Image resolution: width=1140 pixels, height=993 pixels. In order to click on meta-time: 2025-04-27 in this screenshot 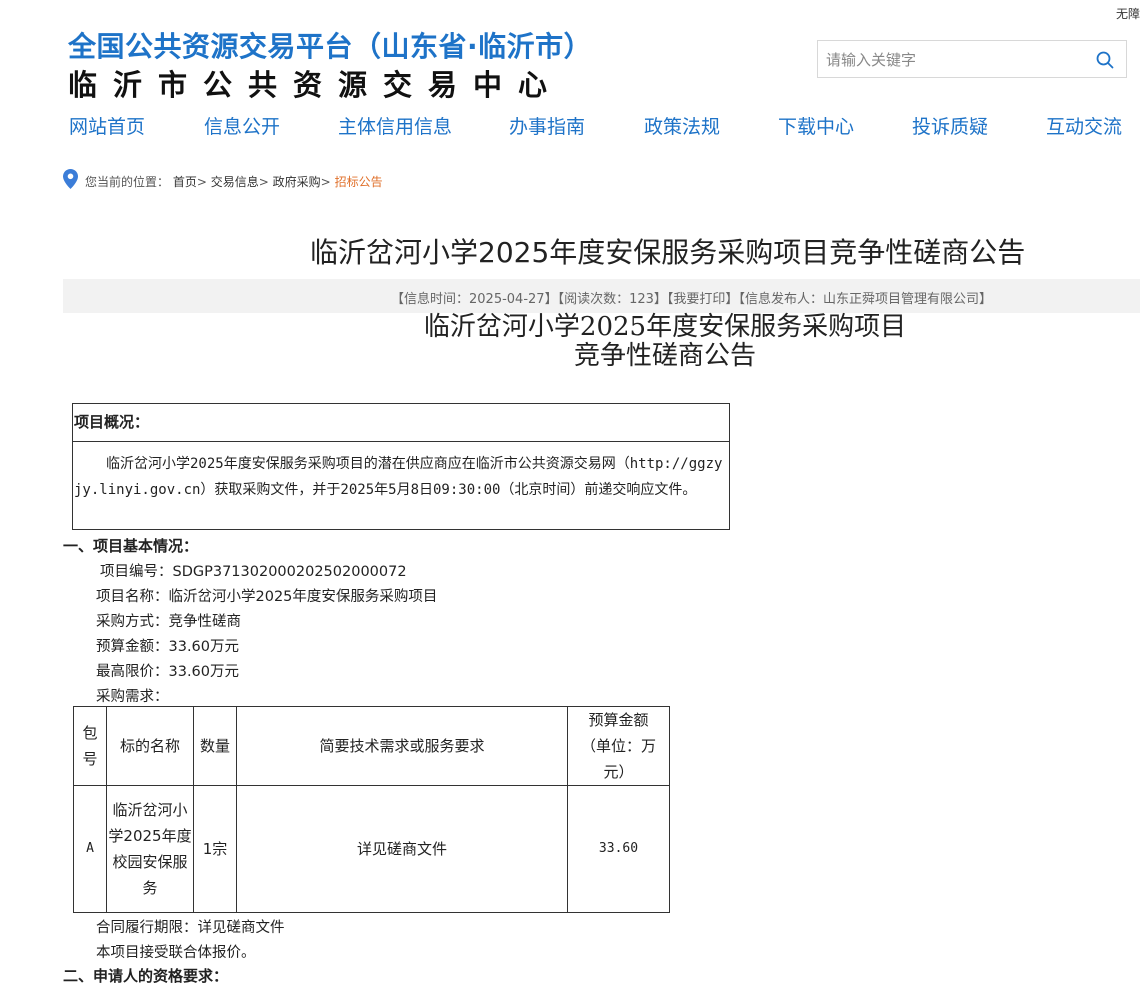, I will do `click(507, 299)`.